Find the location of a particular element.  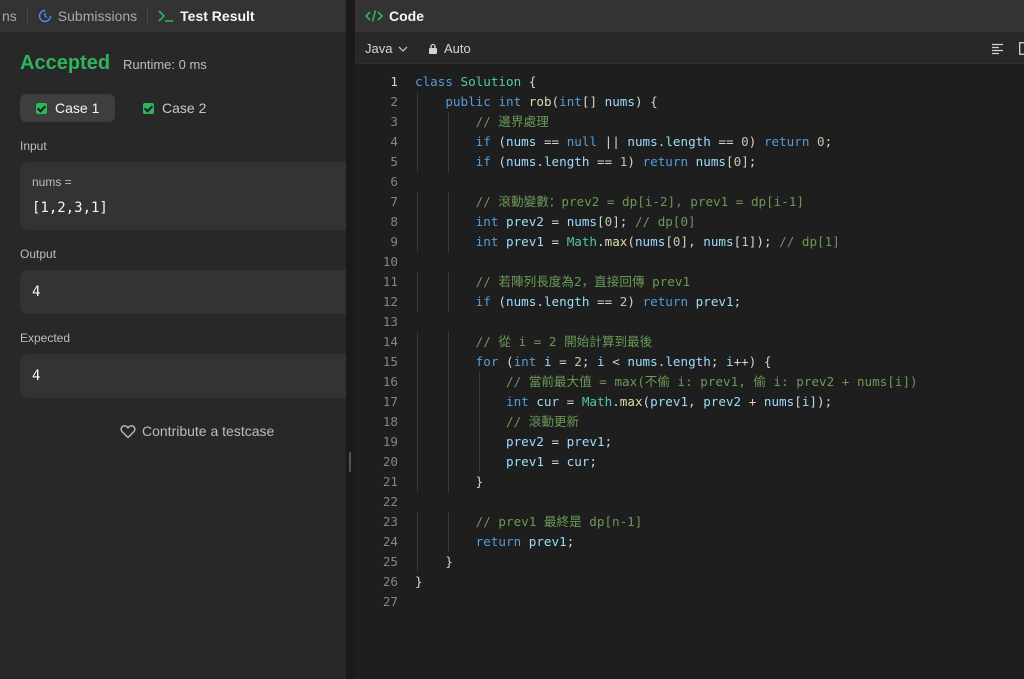

line-number: 27 is located at coordinates (390, 601).